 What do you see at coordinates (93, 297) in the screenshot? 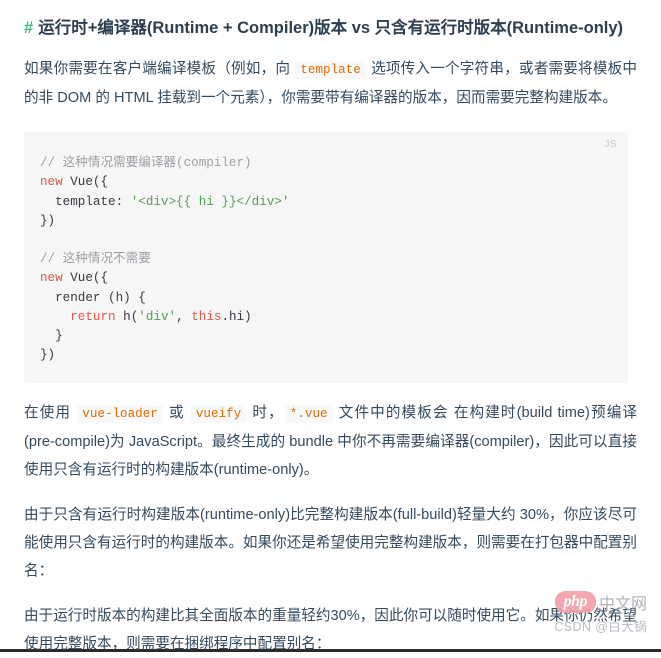
I see `code-render-line: render (h) {` at bounding box center [93, 297].